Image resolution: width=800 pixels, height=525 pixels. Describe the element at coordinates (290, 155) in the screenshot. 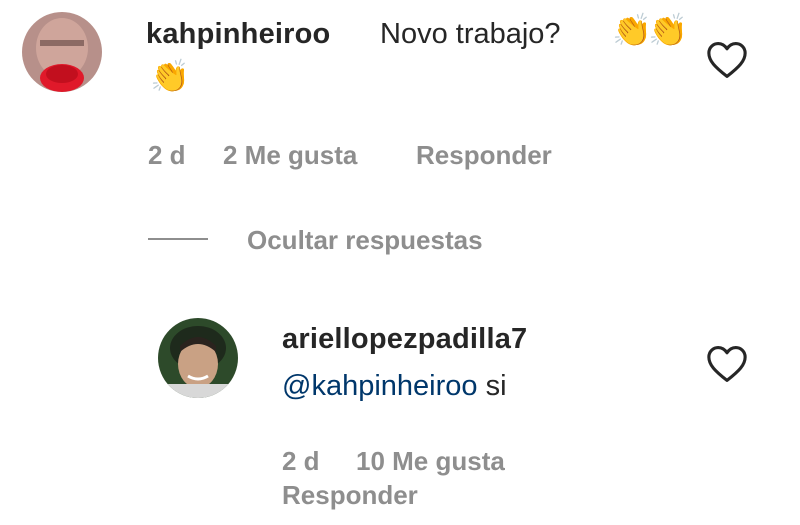

I see `comment-likes: 2 Me gusta` at that location.